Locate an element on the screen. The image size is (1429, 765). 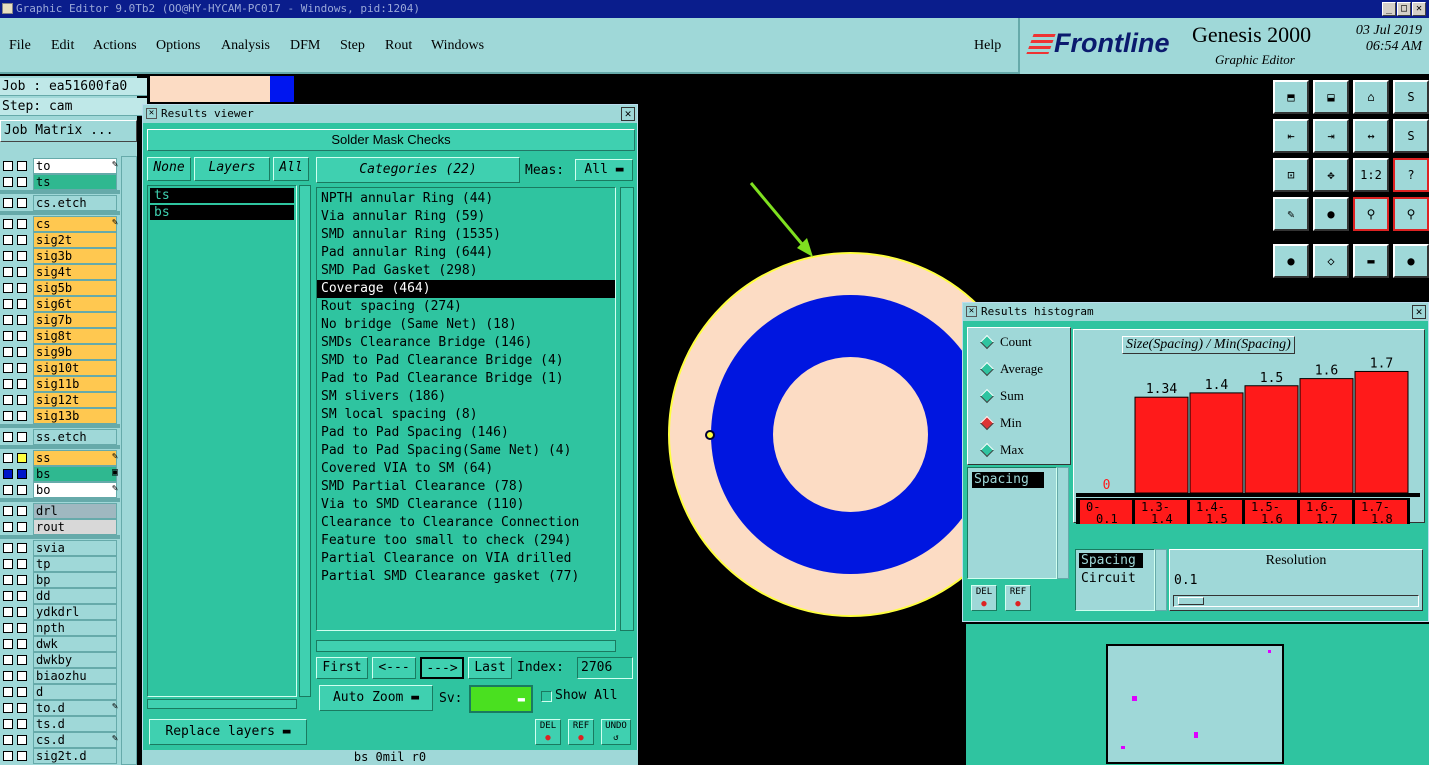
index-input: 2706 is located at coordinates (605, 668).